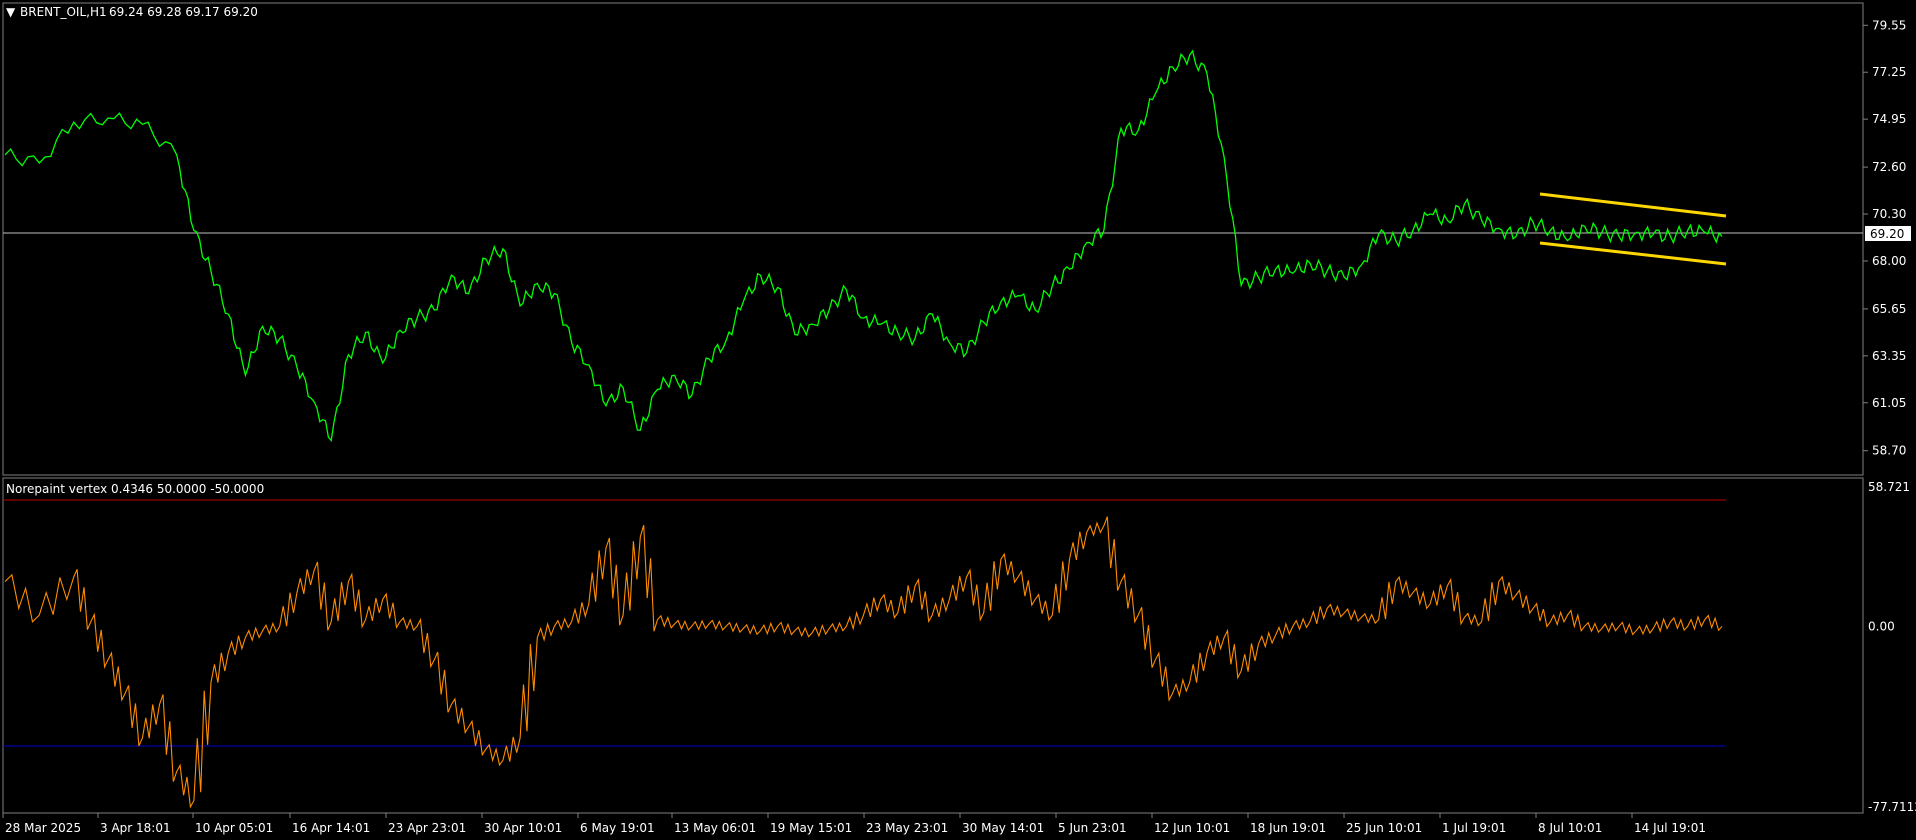 The height and width of the screenshot is (840, 1916). Describe the element at coordinates (427, 828) in the screenshot. I see `x-tick-label: 23 Apr 23:01` at that location.